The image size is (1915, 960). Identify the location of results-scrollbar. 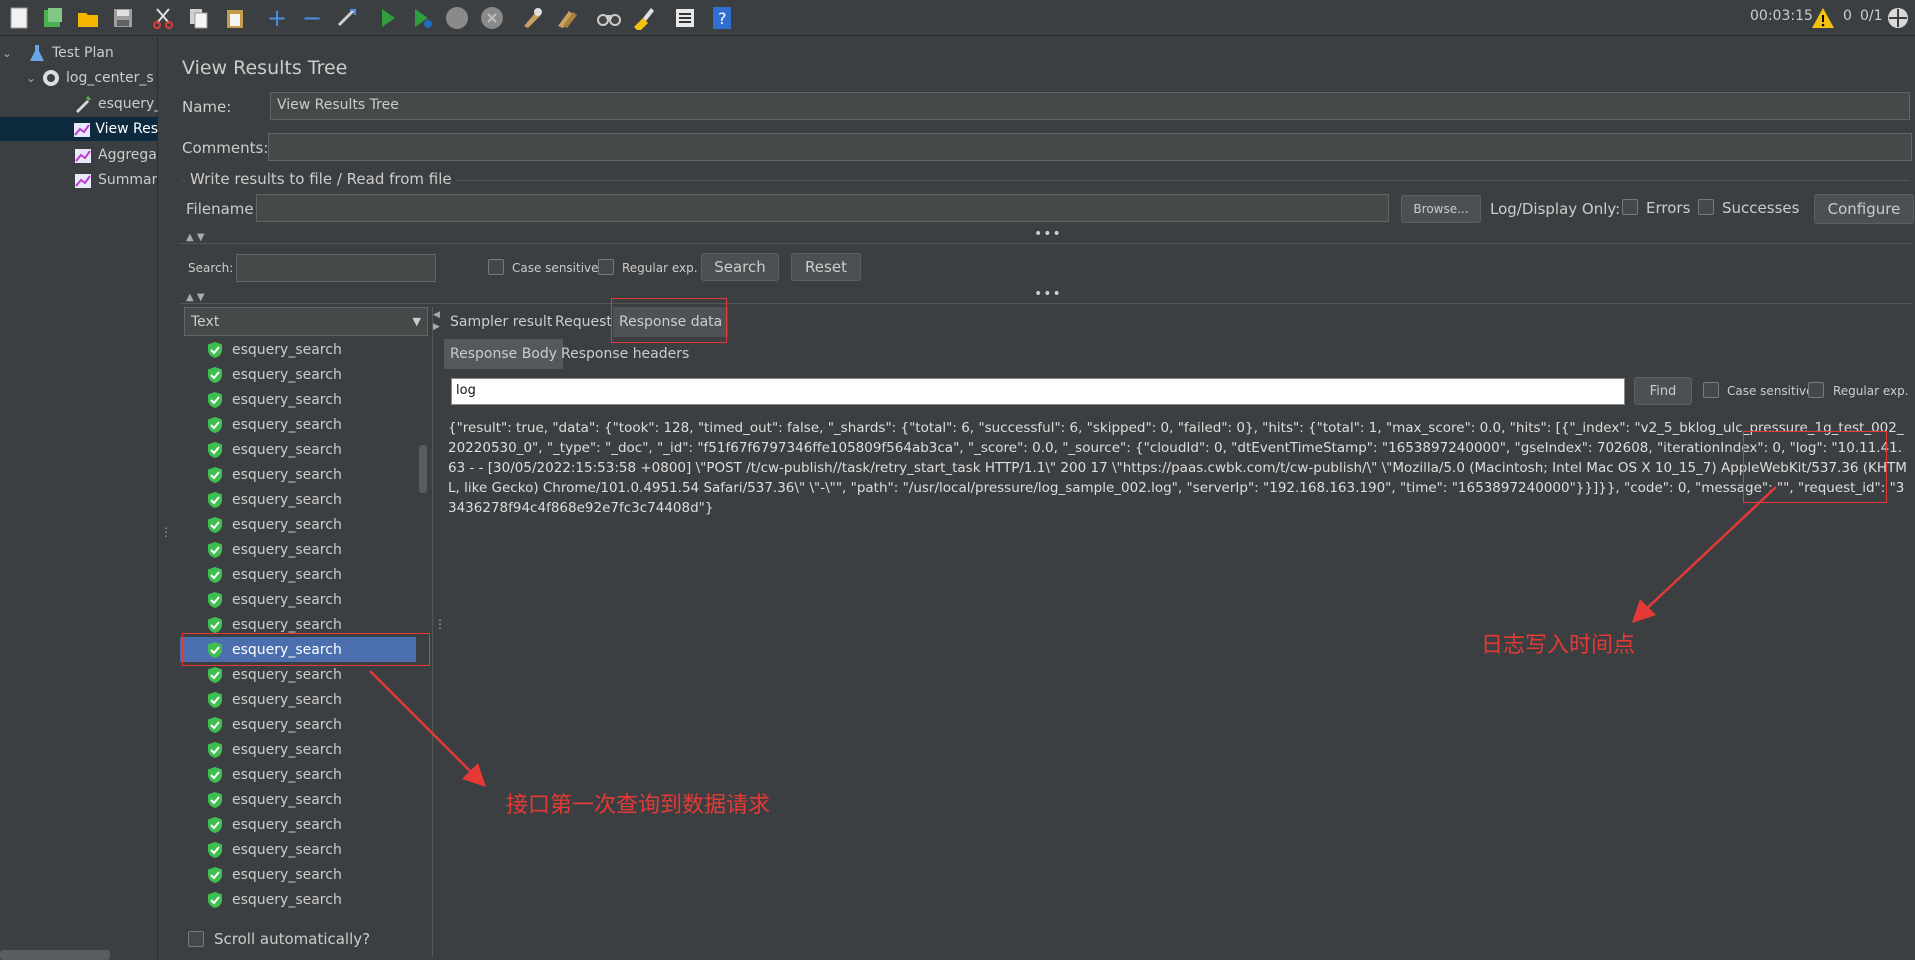
(423, 469).